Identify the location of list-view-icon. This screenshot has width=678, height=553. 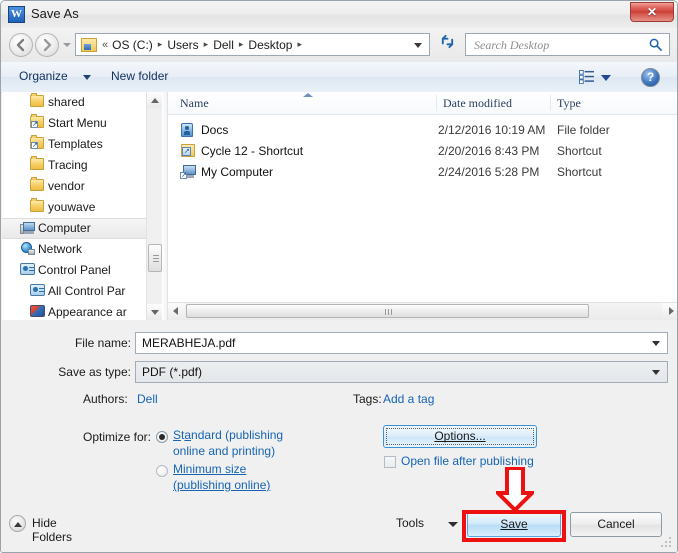
(586, 77).